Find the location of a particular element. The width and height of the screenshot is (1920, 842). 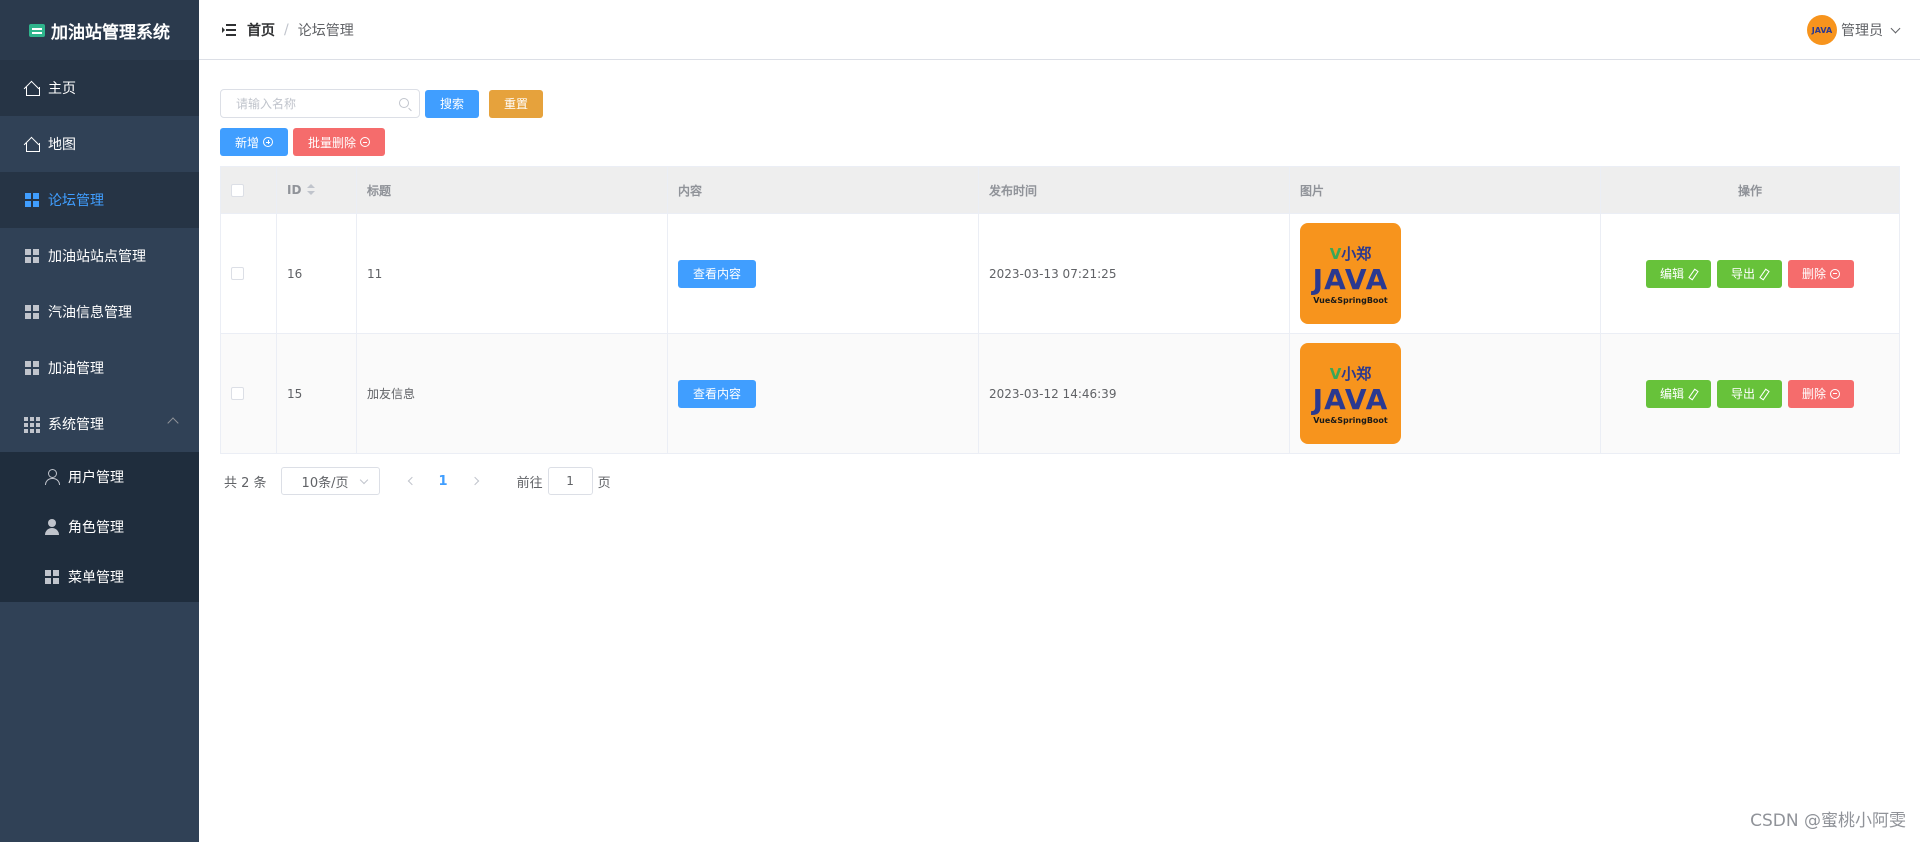

user-name: 管理员 is located at coordinates (1862, 31).